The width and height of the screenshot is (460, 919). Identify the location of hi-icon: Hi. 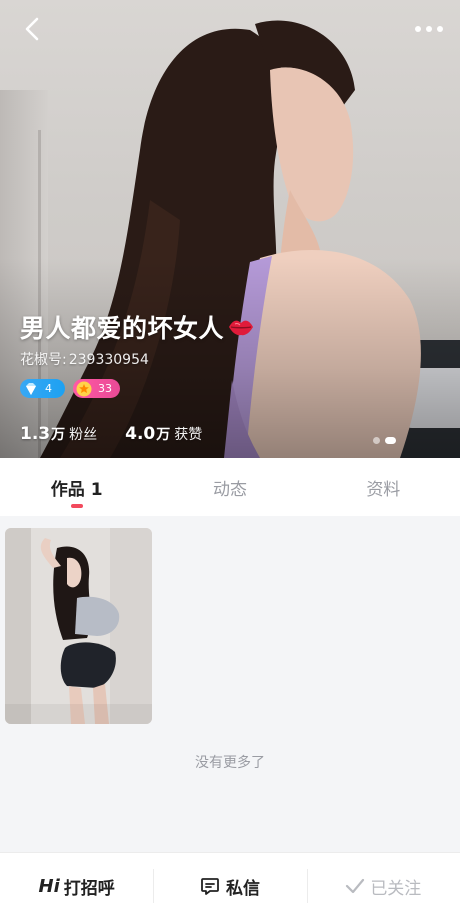
(49, 886).